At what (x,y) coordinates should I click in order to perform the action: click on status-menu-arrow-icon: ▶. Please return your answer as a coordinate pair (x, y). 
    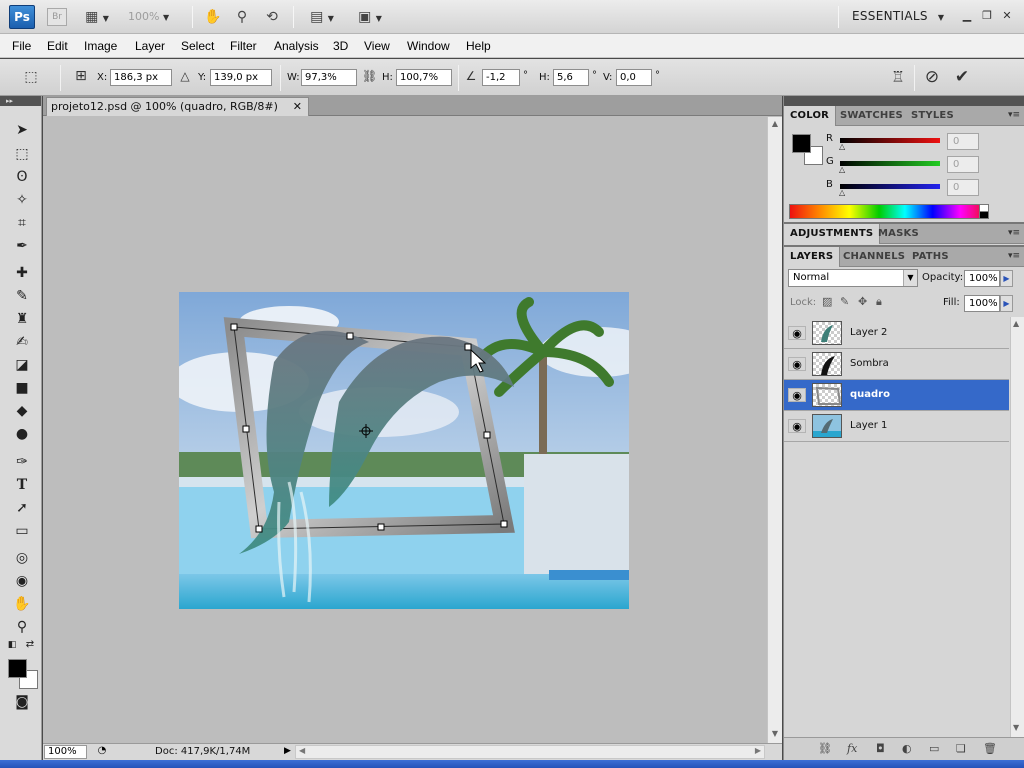
    Looking at the image, I should click on (287, 751).